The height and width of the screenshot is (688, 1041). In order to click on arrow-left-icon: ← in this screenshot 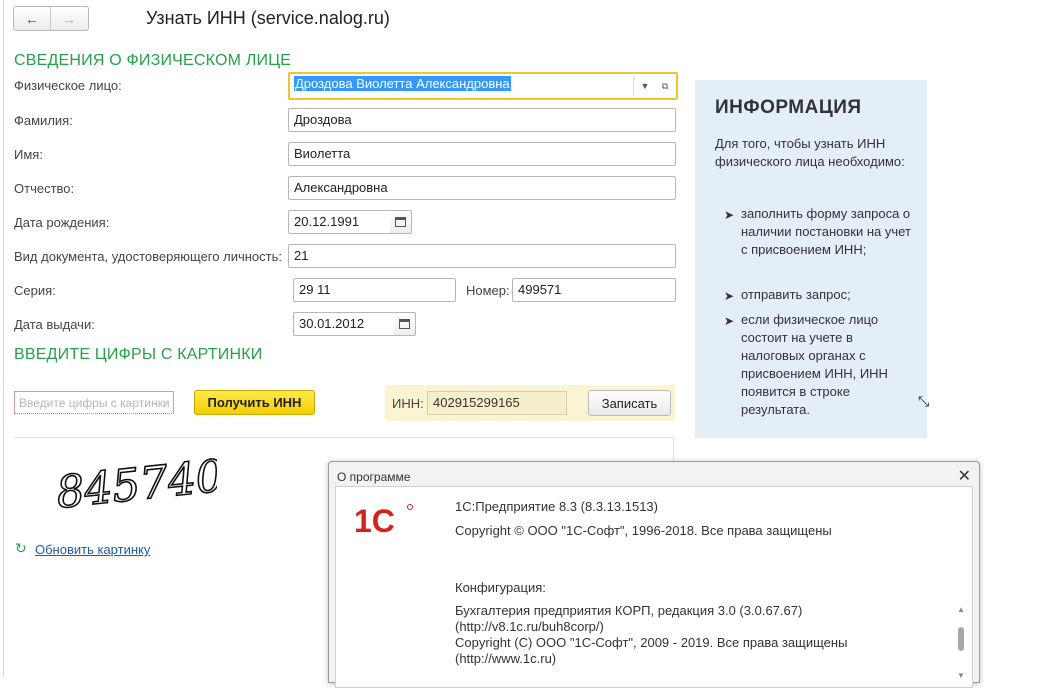, I will do `click(32, 18)`.